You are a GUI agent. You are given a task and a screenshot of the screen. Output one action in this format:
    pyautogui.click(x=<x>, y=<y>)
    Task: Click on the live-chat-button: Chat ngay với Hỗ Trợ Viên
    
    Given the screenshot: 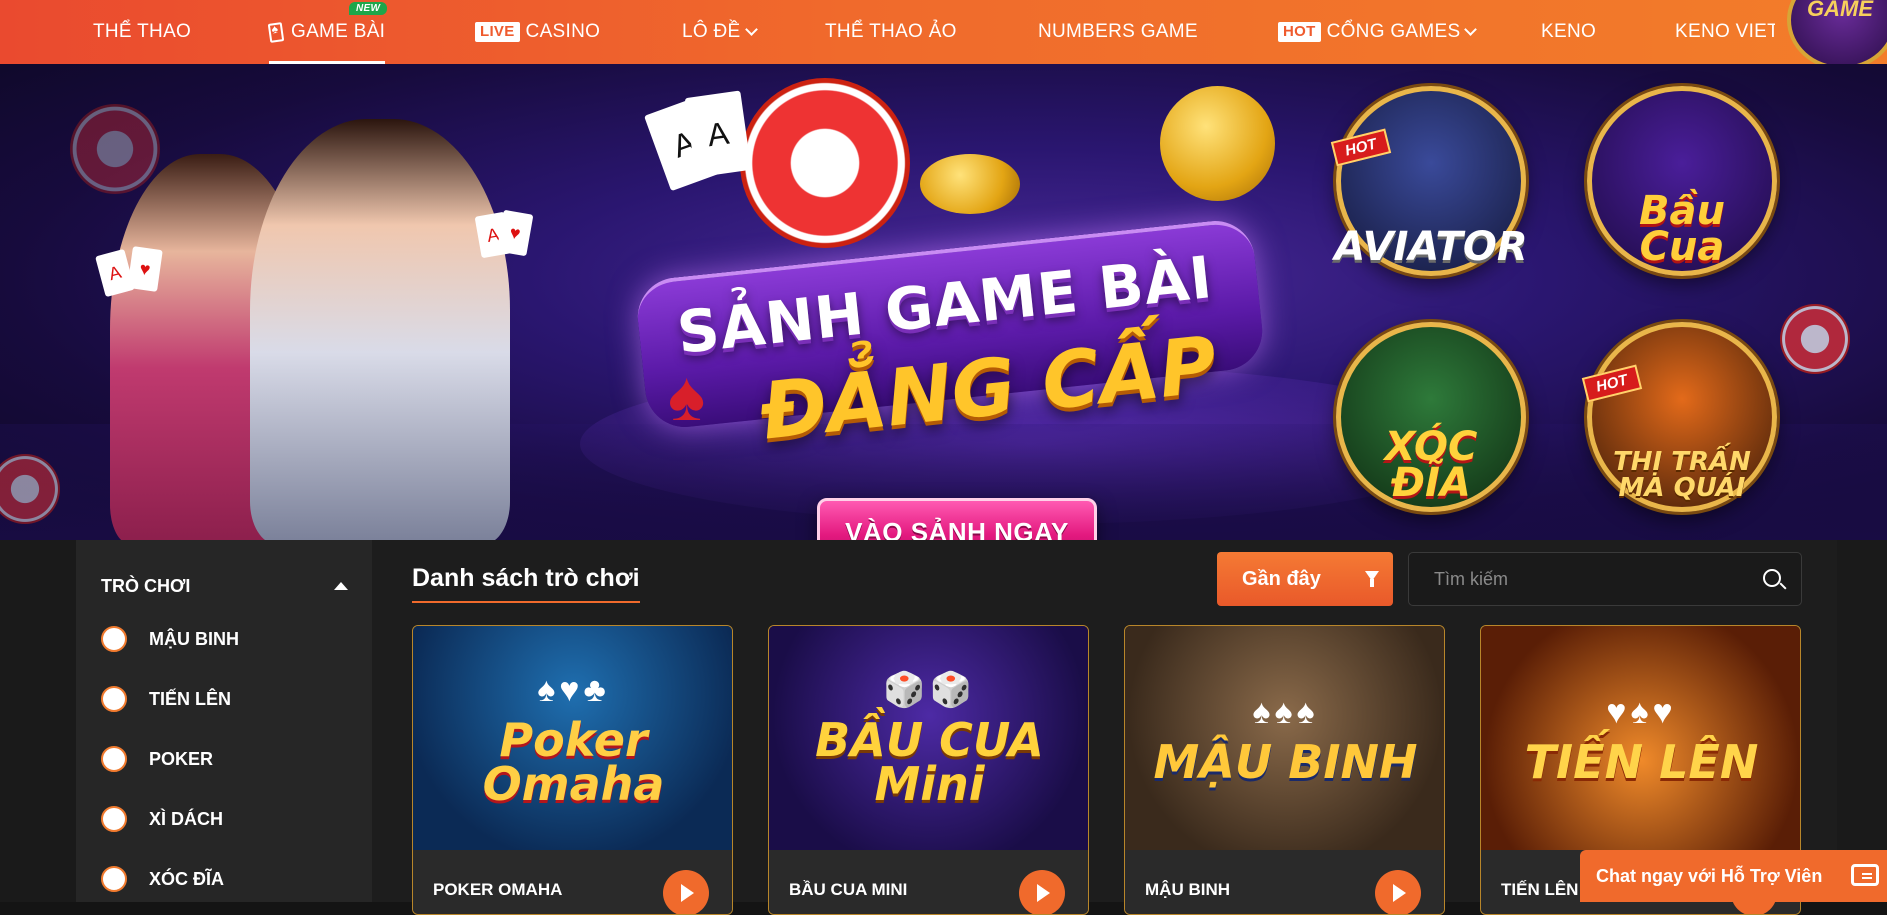 What is the action you would take?
    pyautogui.click(x=1733, y=876)
    